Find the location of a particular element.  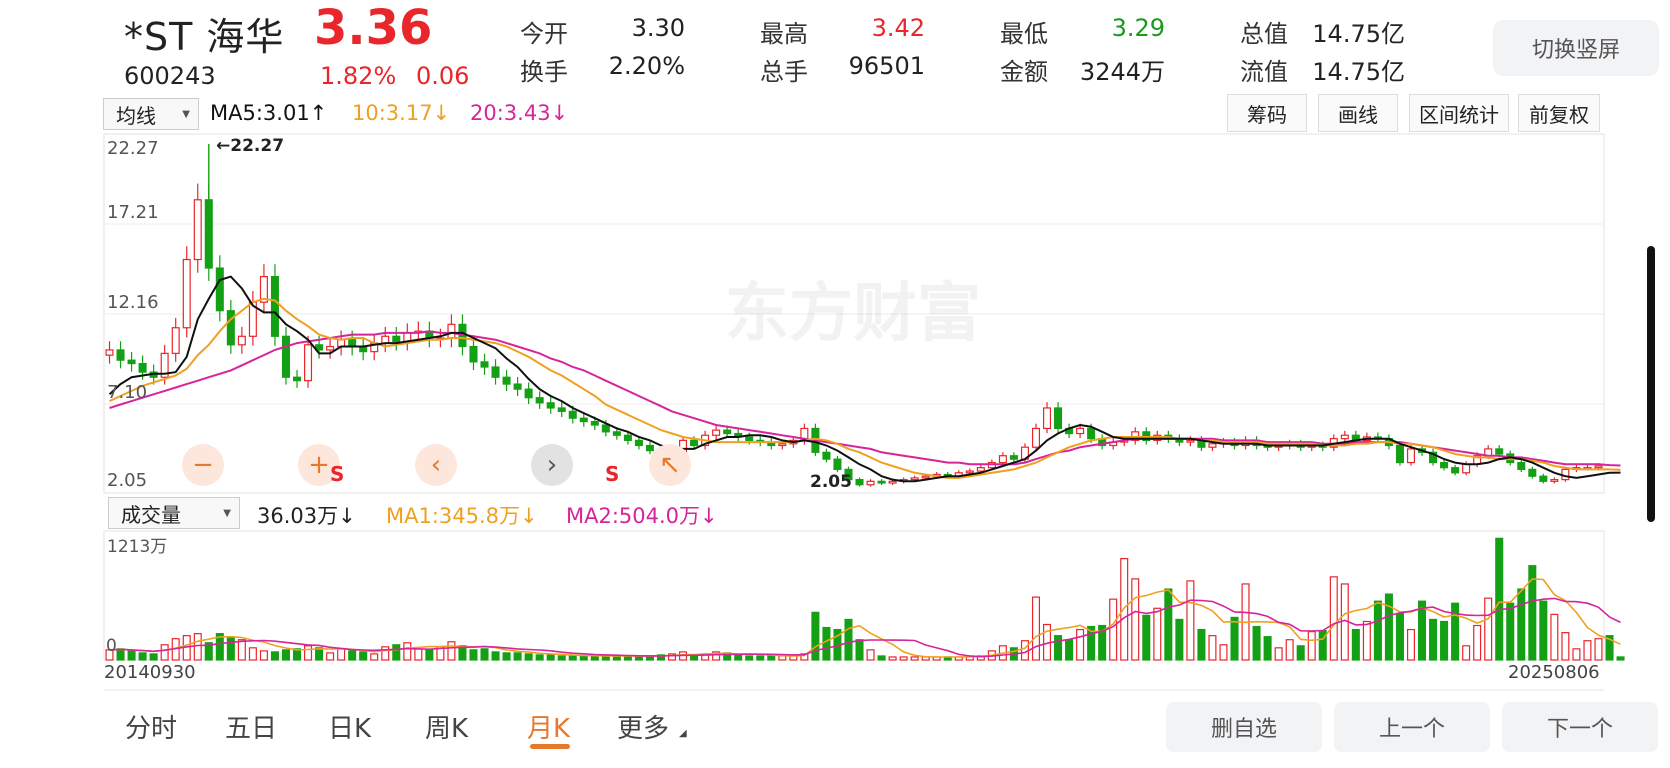

tab-monthly: 月K is located at coordinates (548, 726).